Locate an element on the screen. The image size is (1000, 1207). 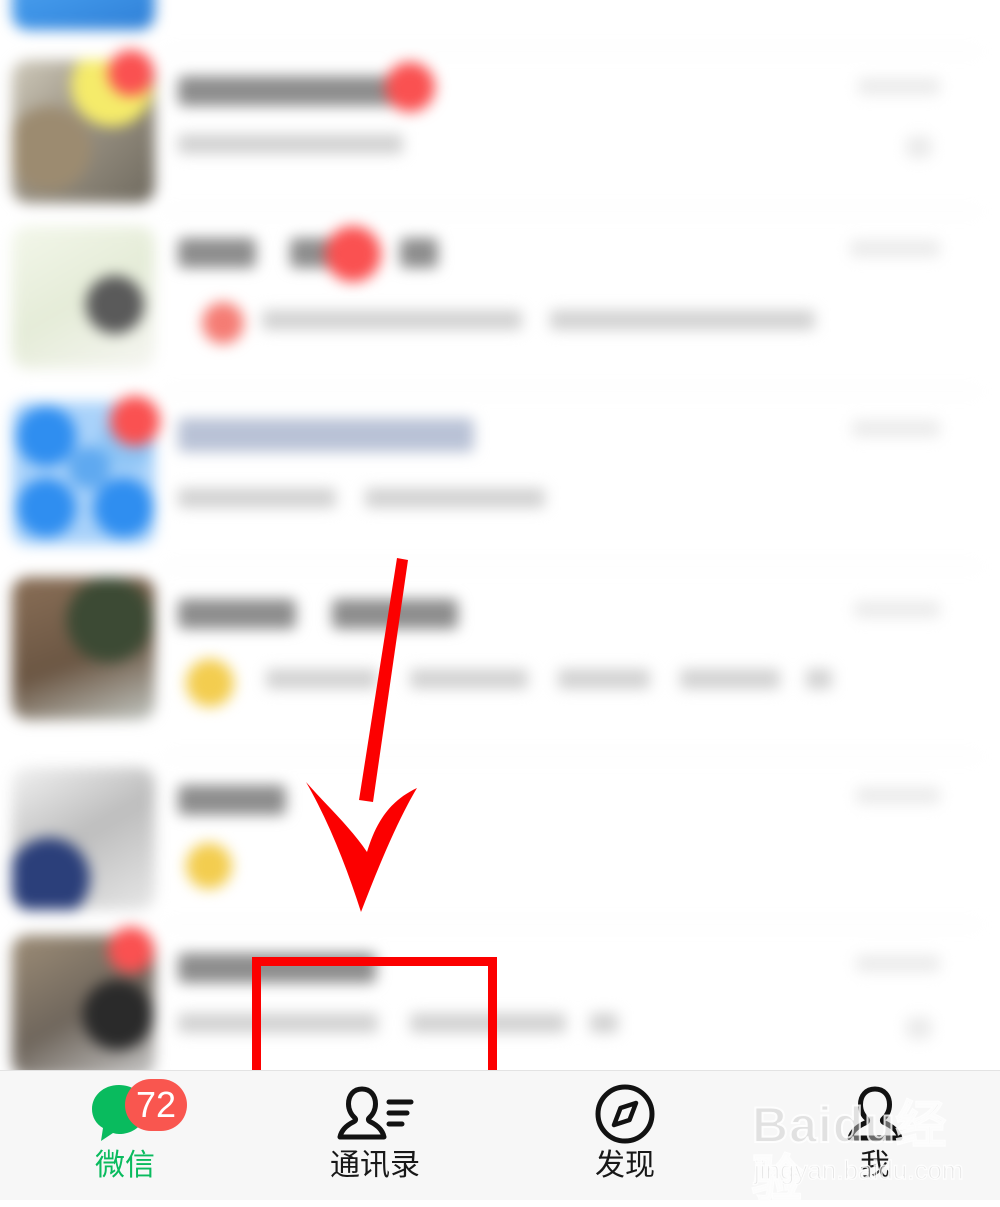
person-icon is located at coordinates (875, 1113).